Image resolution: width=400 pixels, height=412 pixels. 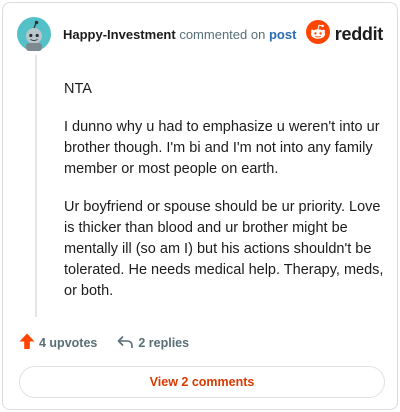 What do you see at coordinates (317, 34) in the screenshot?
I see `reddit-logo-icon` at bounding box center [317, 34].